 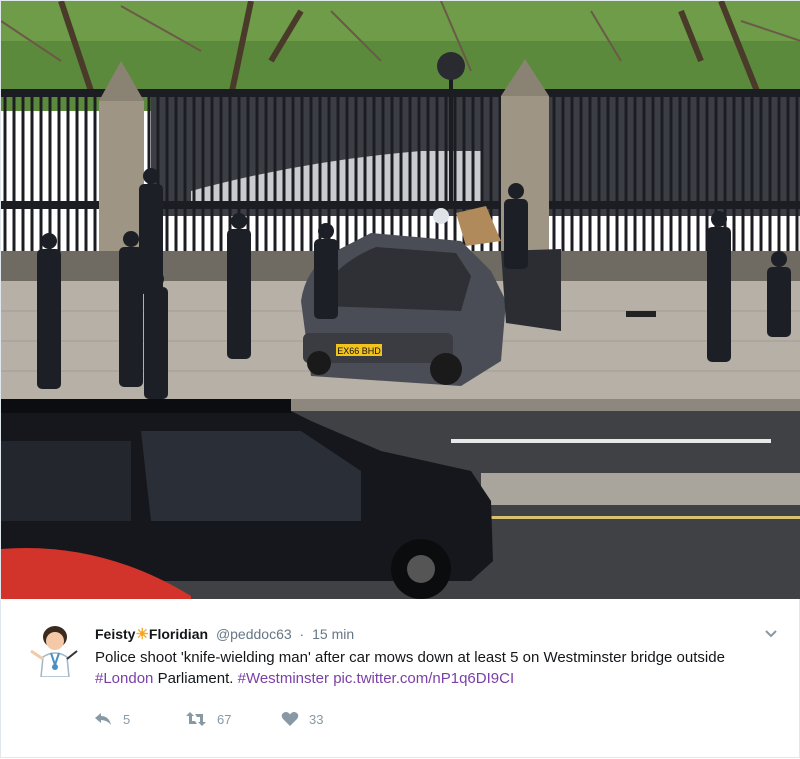 I want to click on author-handle: @peddoc63, so click(x=254, y=634).